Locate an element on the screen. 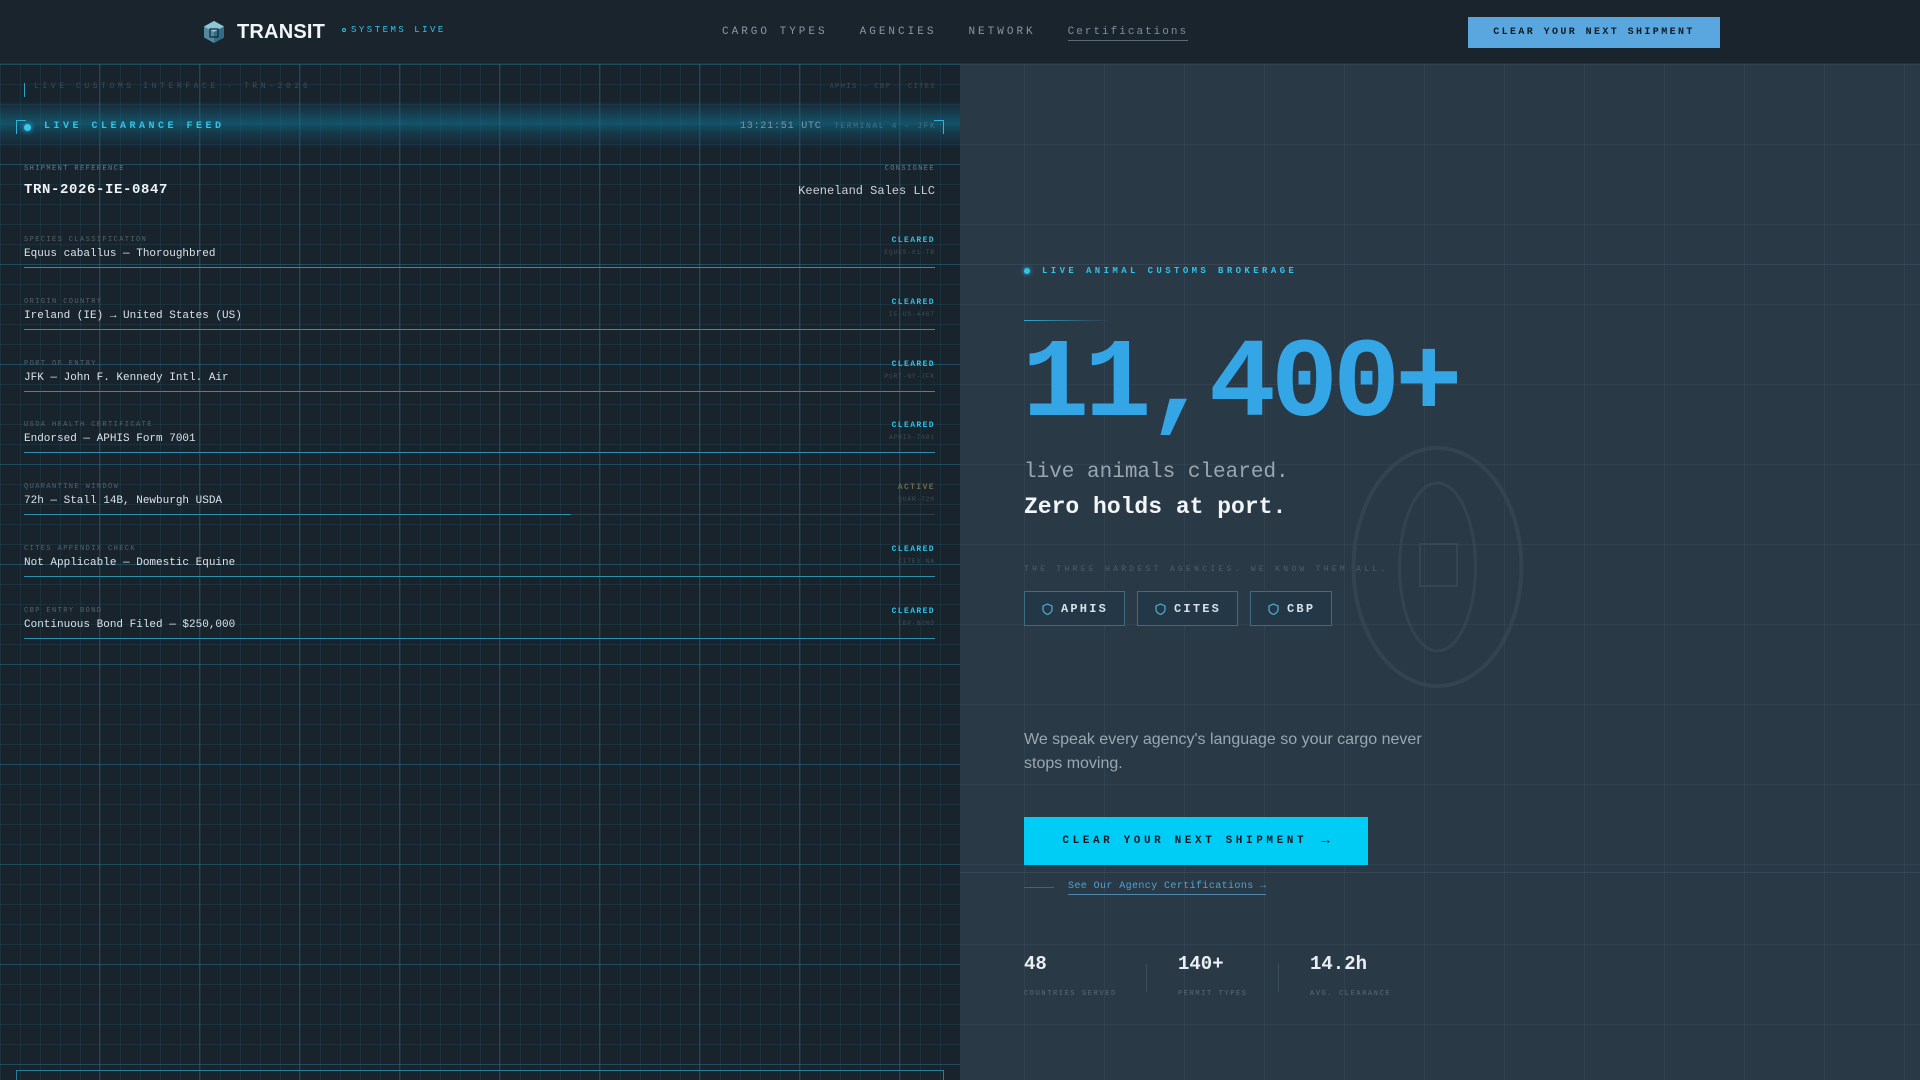  agency-chip-cbp: CBP is located at coordinates (1291, 608).